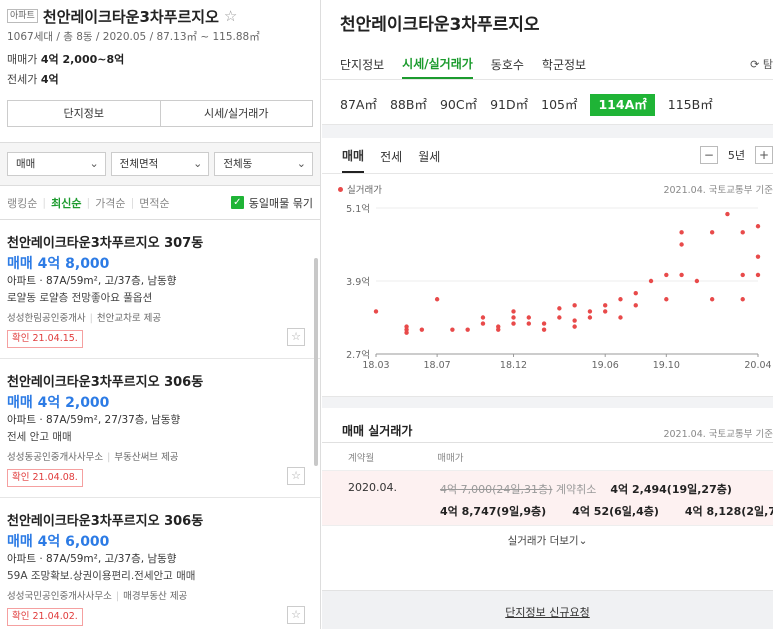 The width and height of the screenshot is (773, 629). I want to click on x-tick-label: 19.06, so click(605, 365).